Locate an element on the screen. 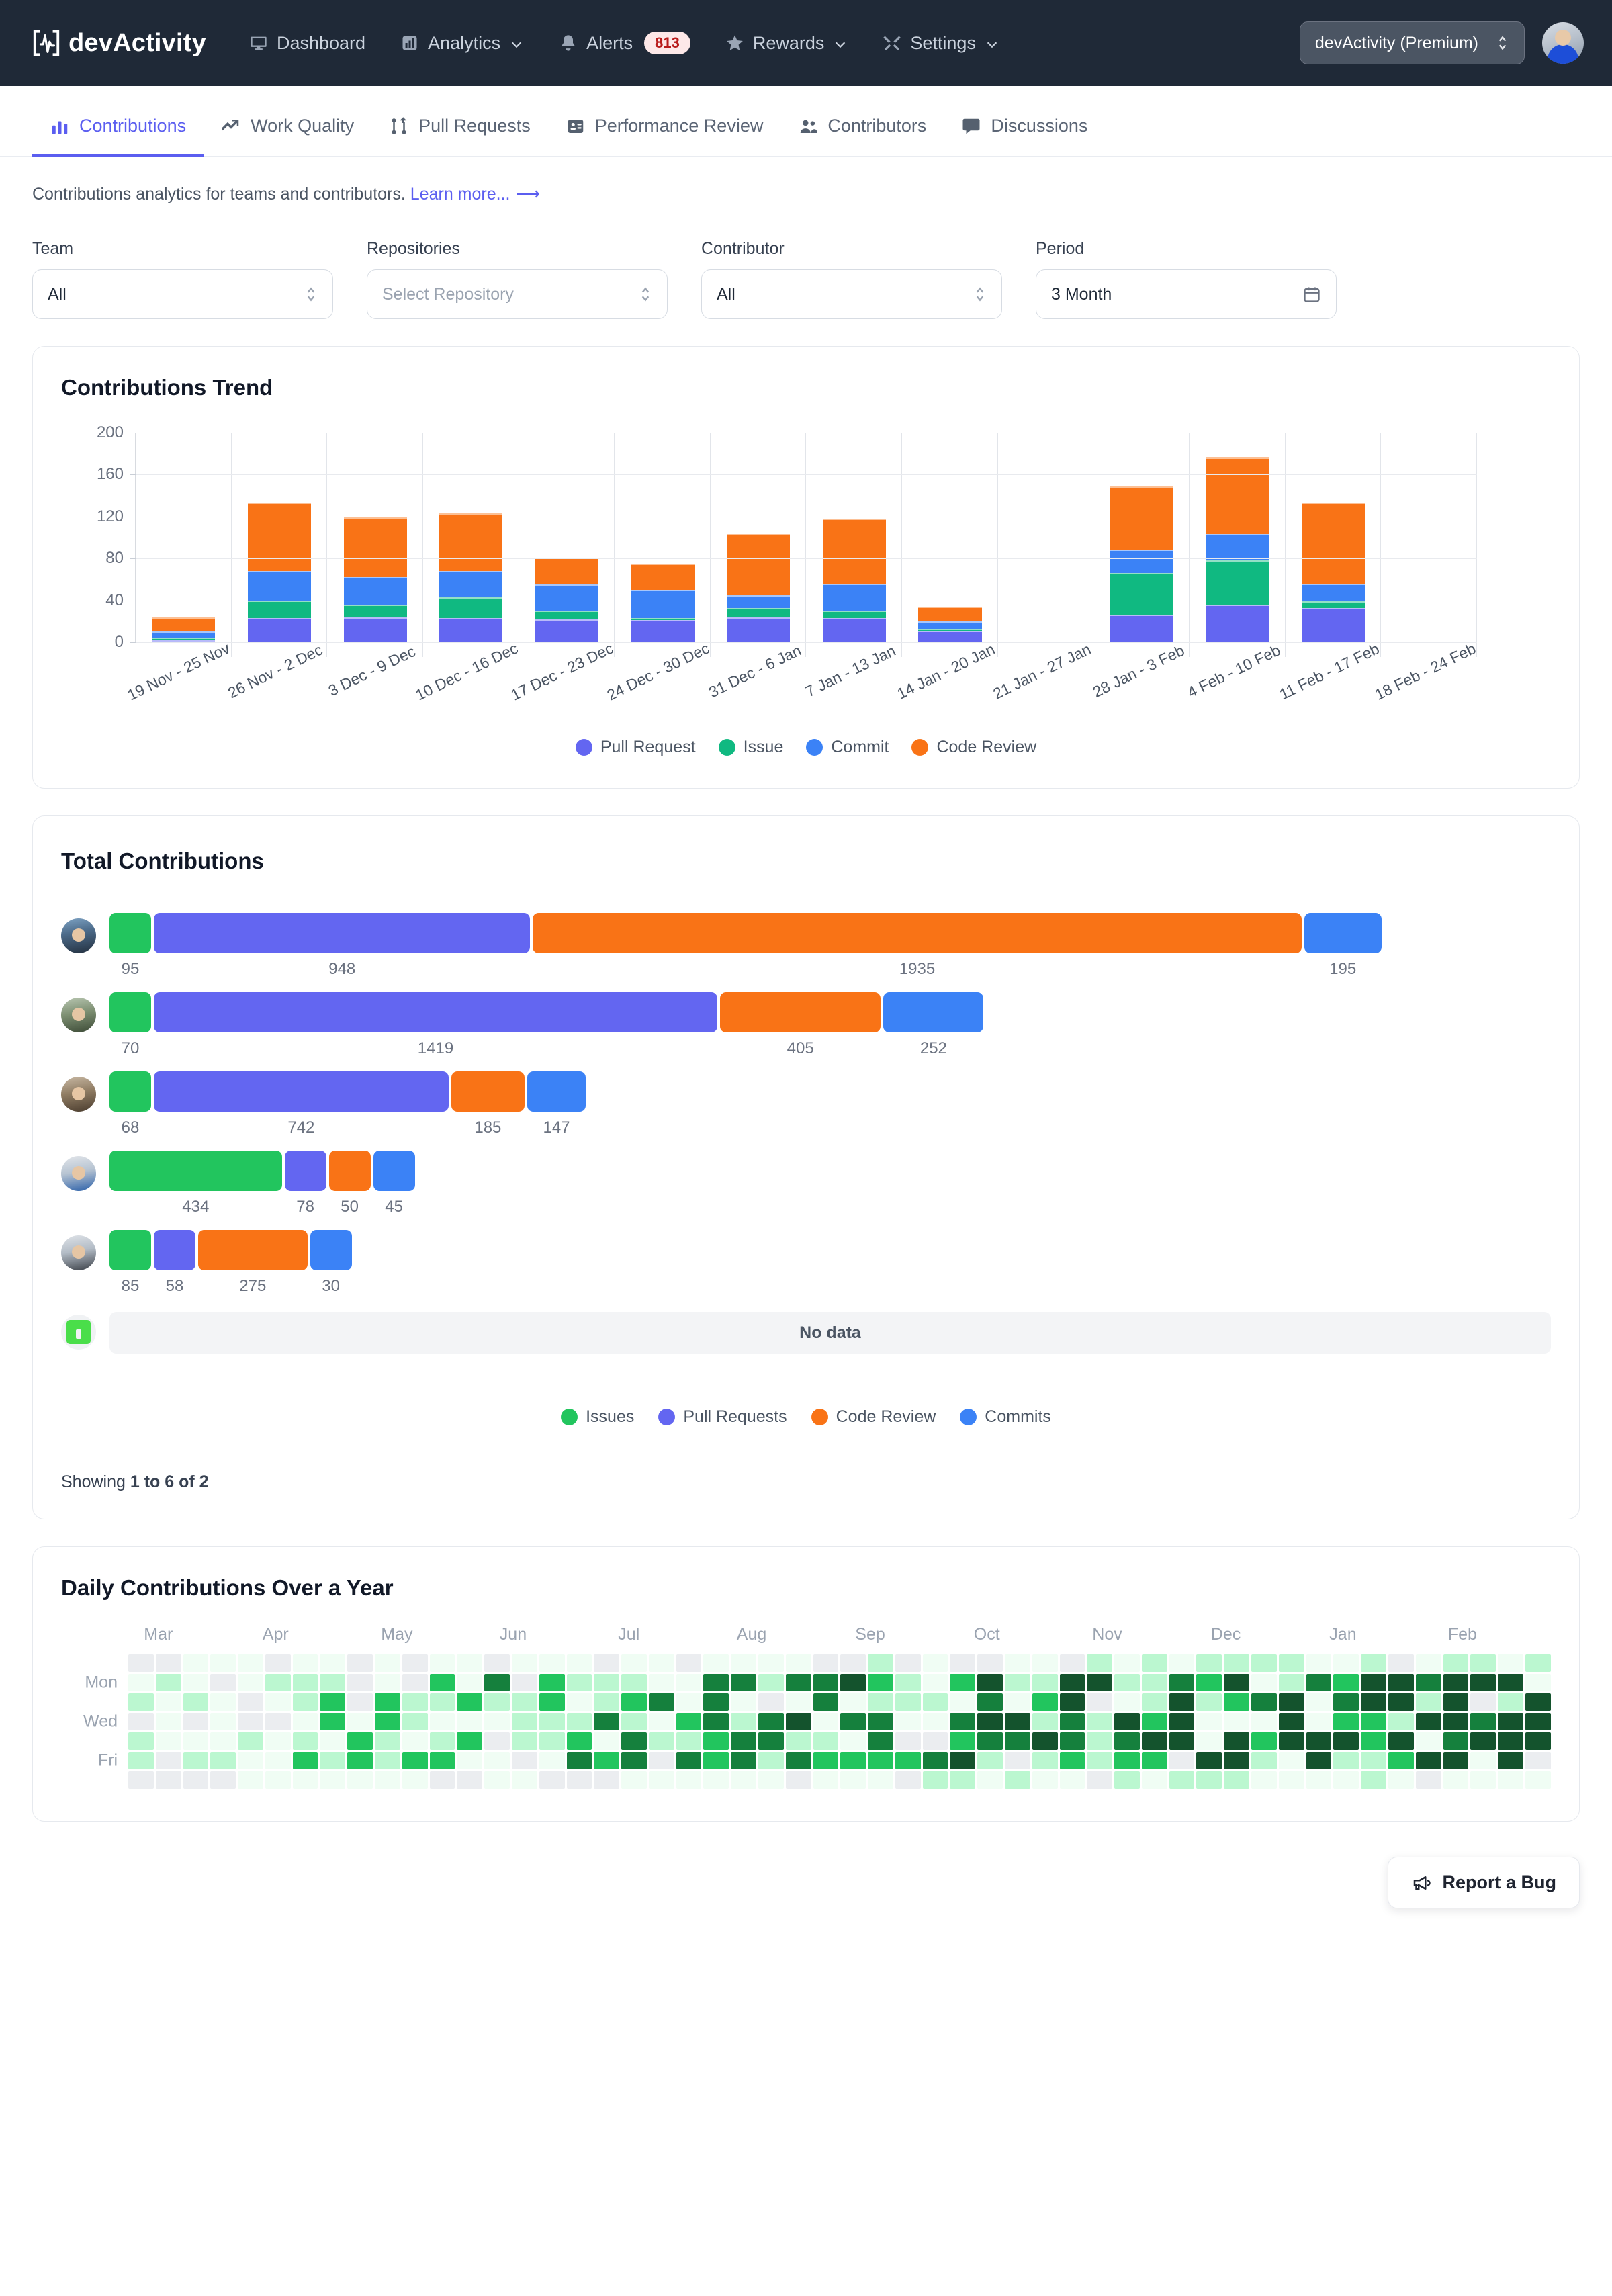 The height and width of the screenshot is (2296, 1612). period-select: 3 Month is located at coordinates (1186, 294).